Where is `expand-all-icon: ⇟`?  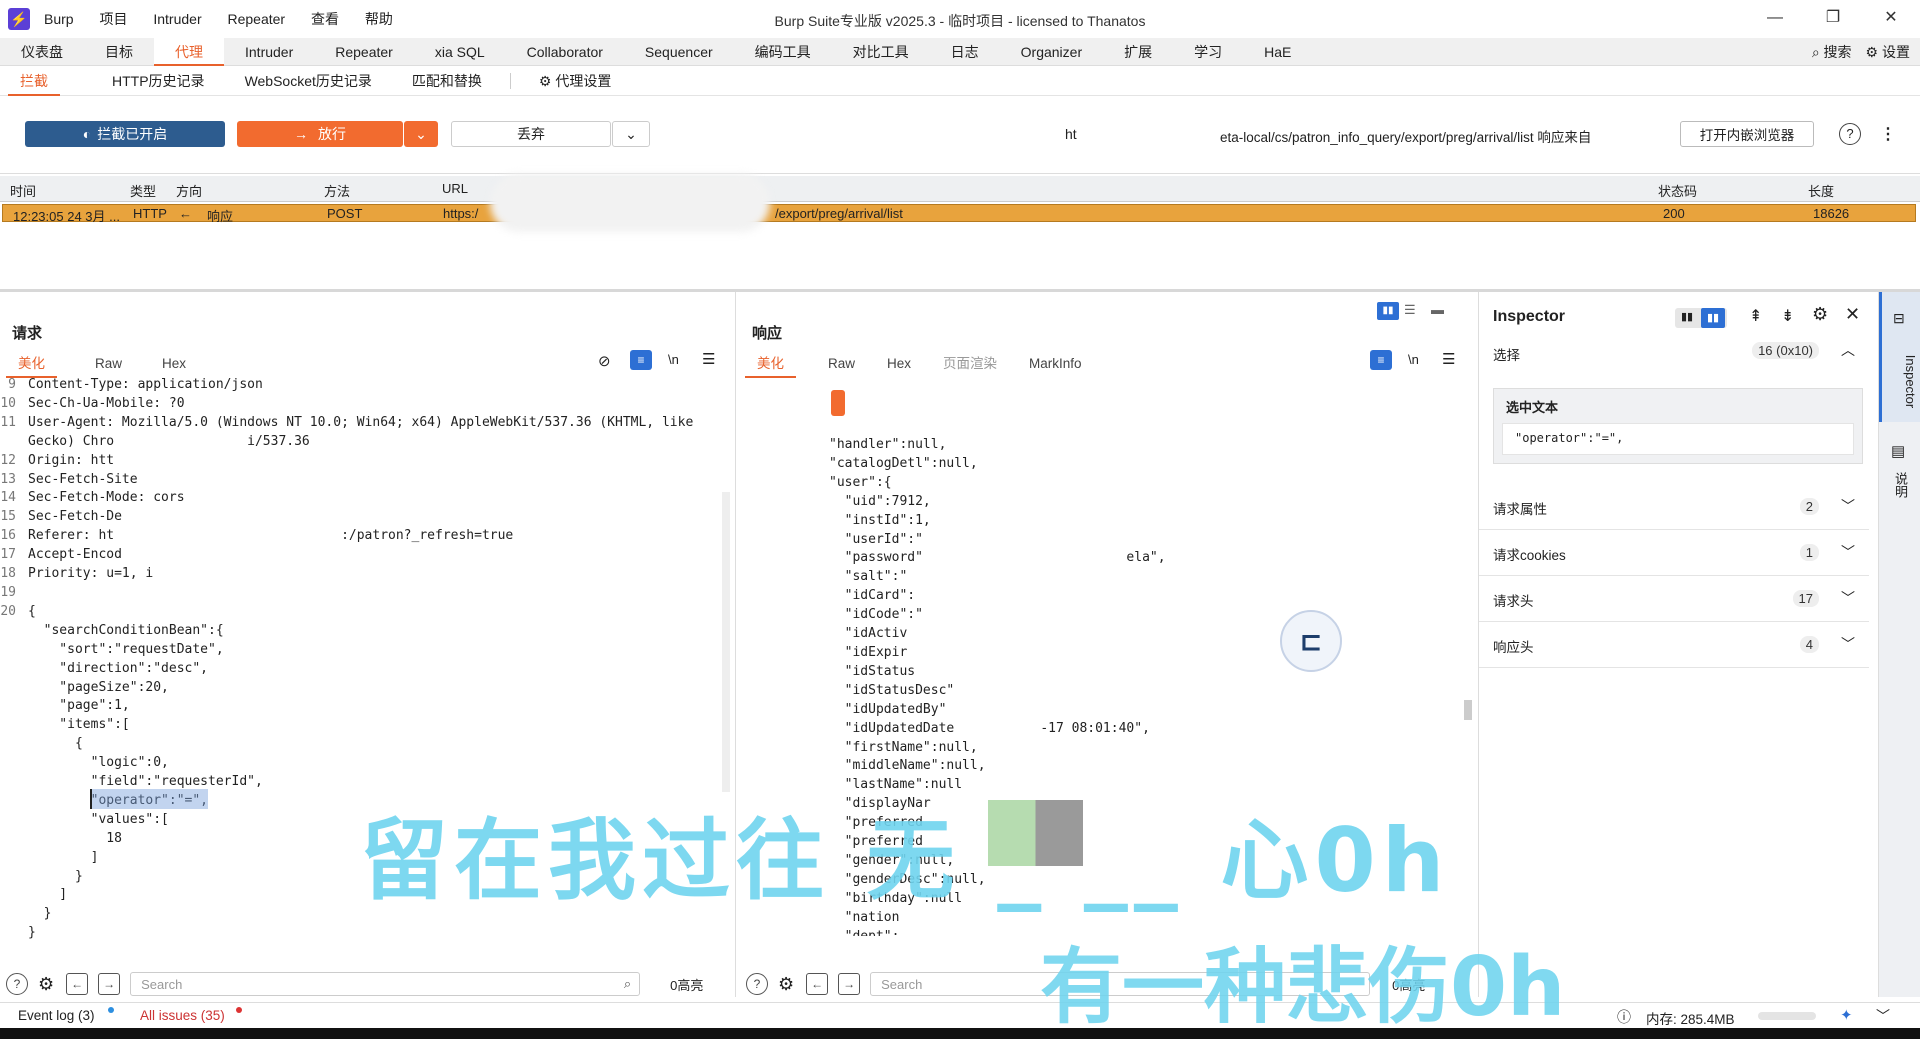 expand-all-icon: ⇟ is located at coordinates (1787, 316).